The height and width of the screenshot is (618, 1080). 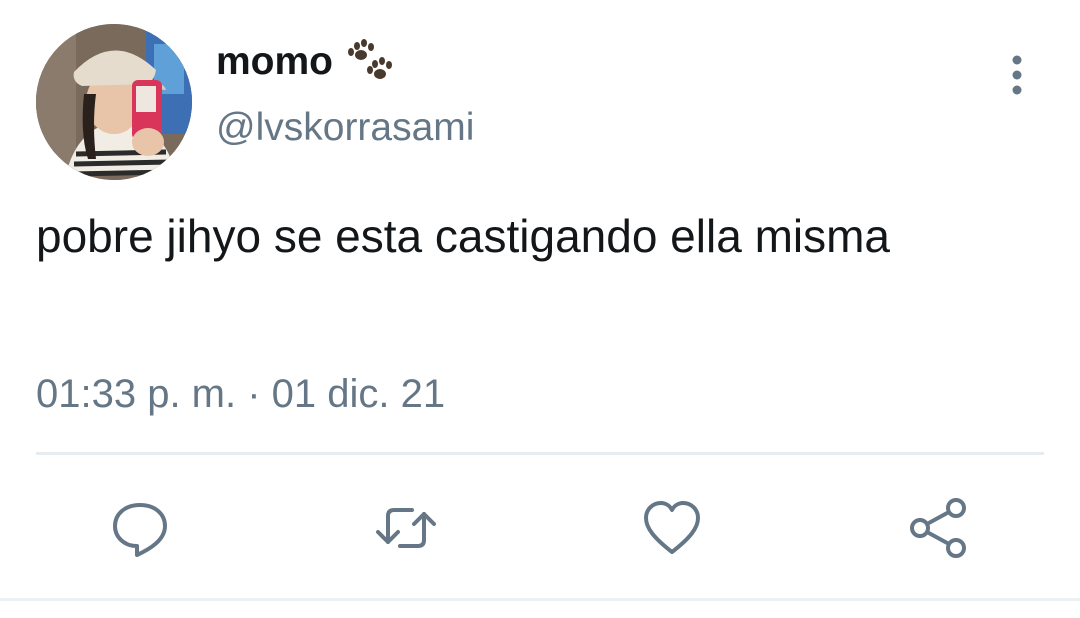 I want to click on heart-icon, so click(x=672, y=527).